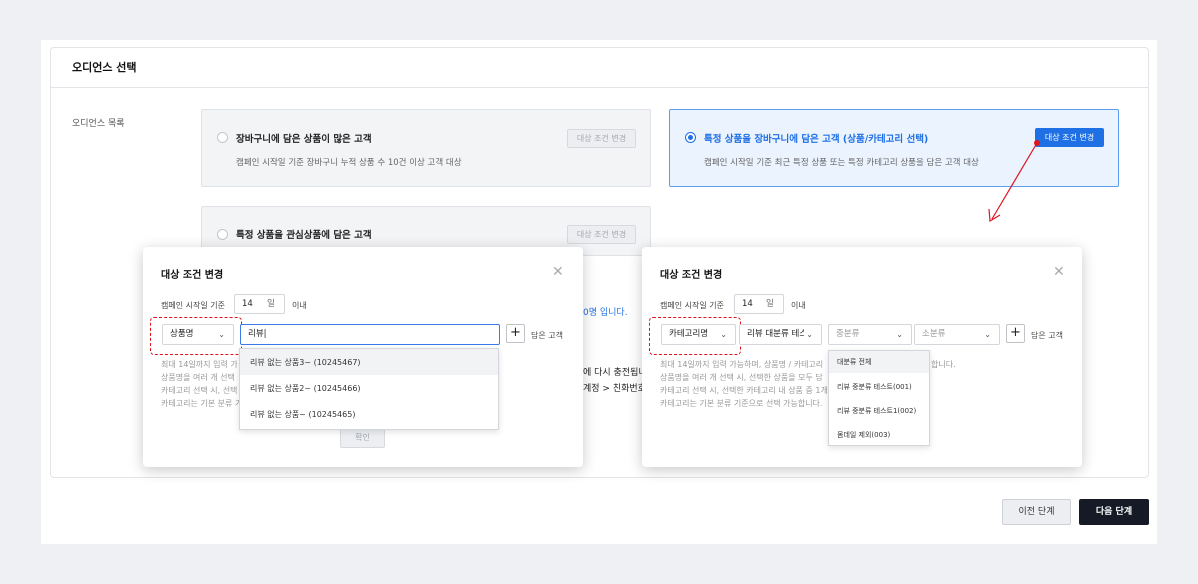 The image size is (1198, 584). What do you see at coordinates (934, 334) in the screenshot?
I see `small-category-placeholder: 소분류` at bounding box center [934, 334].